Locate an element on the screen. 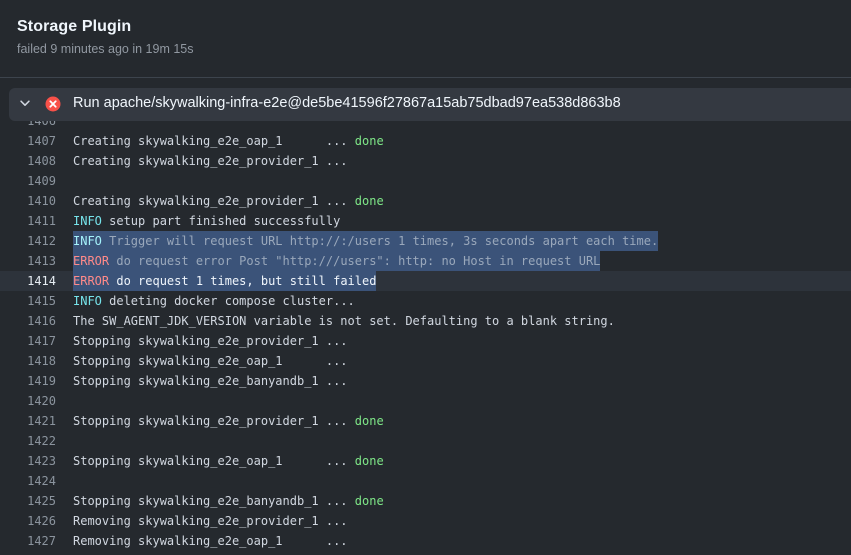  line-number: 1425 is located at coordinates (28, 501).